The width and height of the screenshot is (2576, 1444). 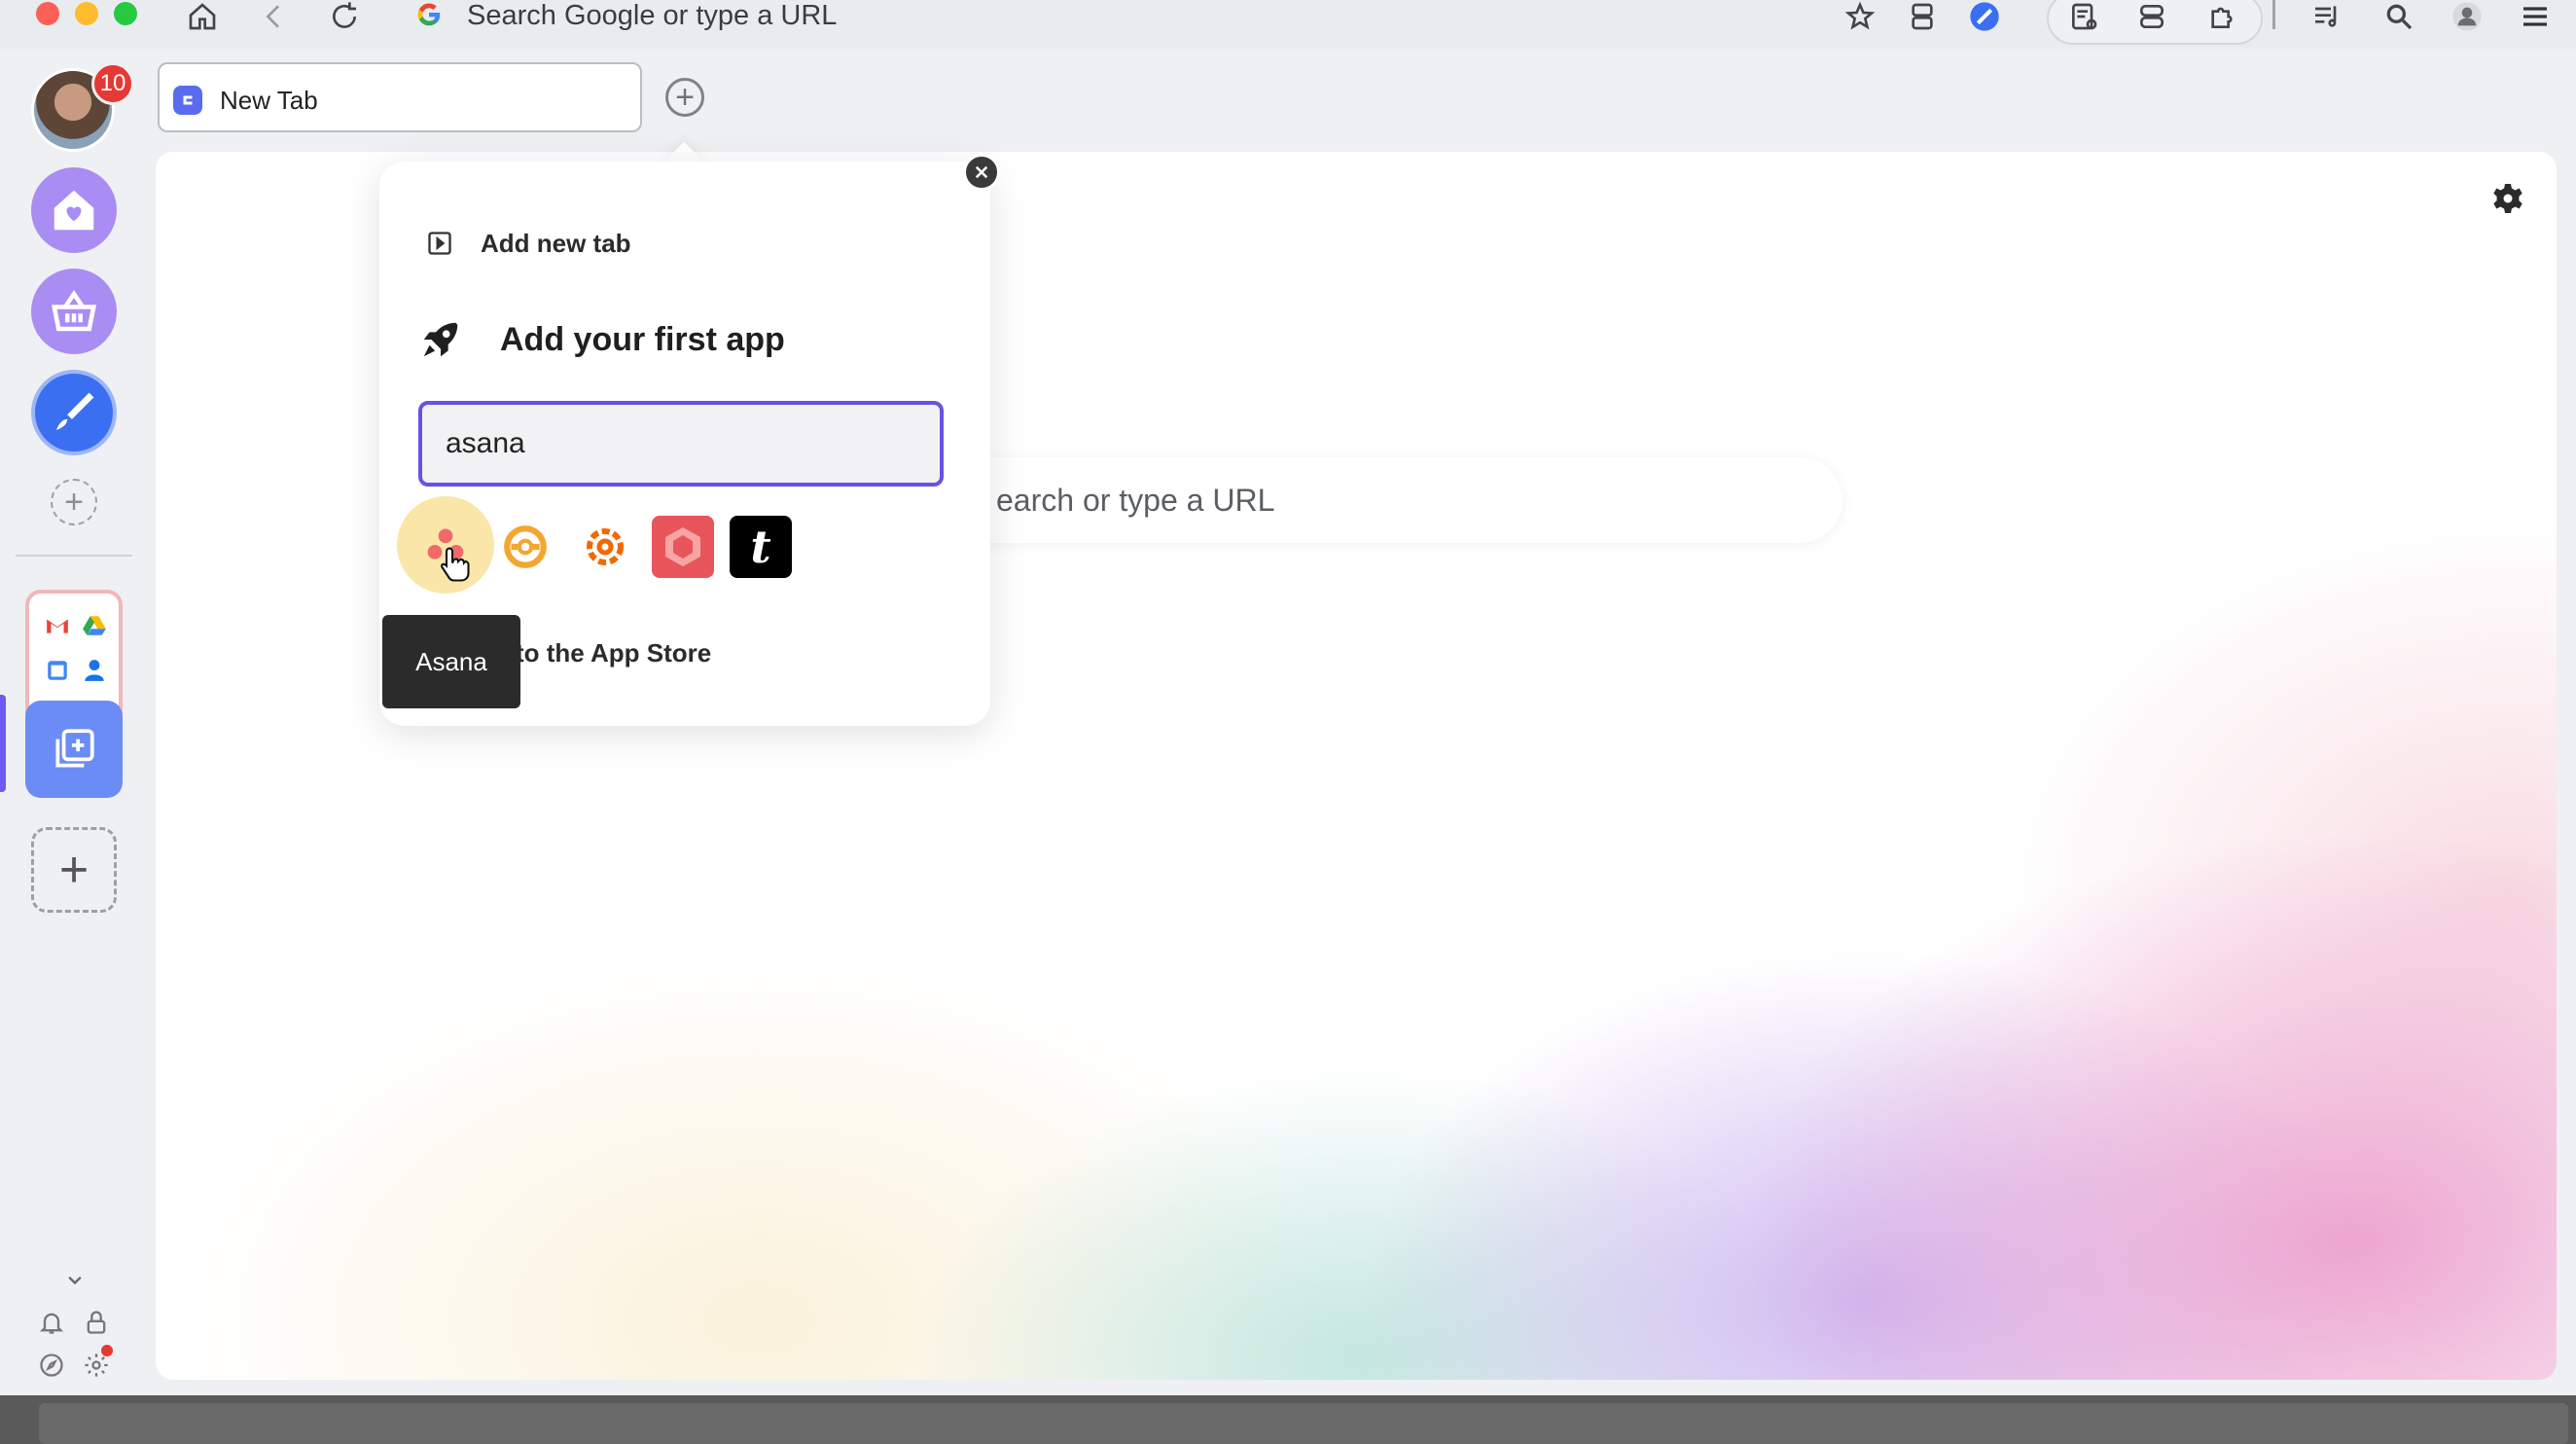 What do you see at coordinates (2507, 198) in the screenshot?
I see `customize-gear-icon` at bounding box center [2507, 198].